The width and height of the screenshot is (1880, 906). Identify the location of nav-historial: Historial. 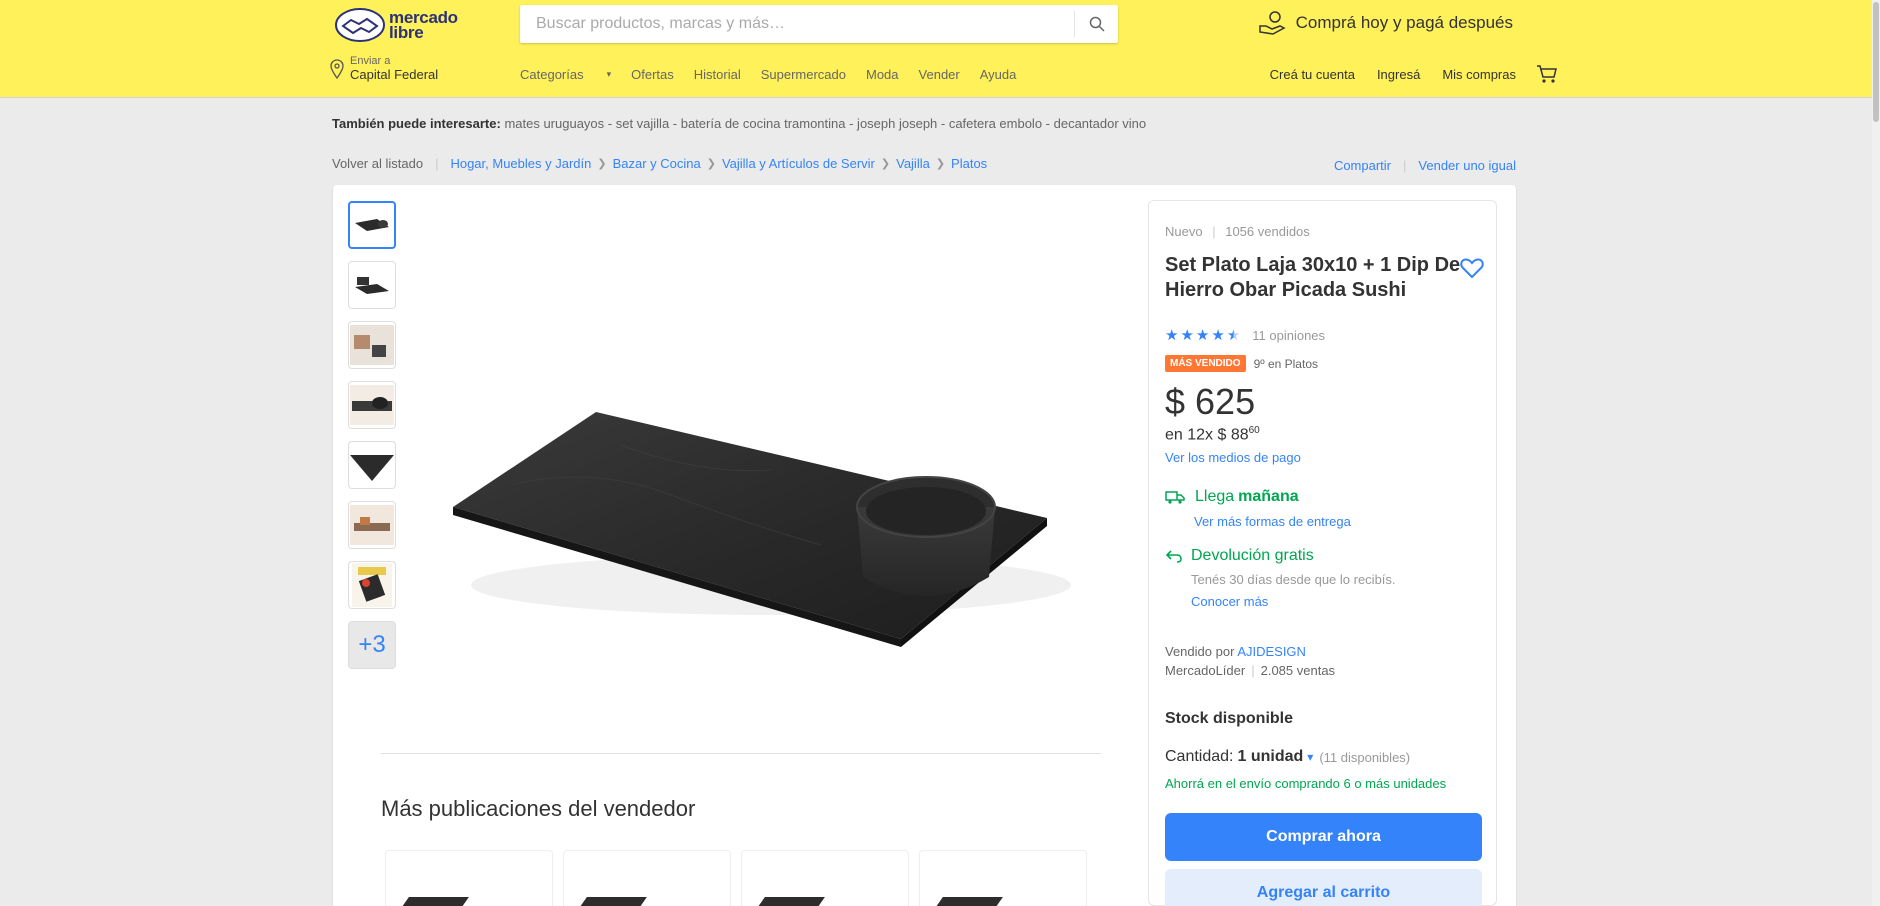
(717, 74).